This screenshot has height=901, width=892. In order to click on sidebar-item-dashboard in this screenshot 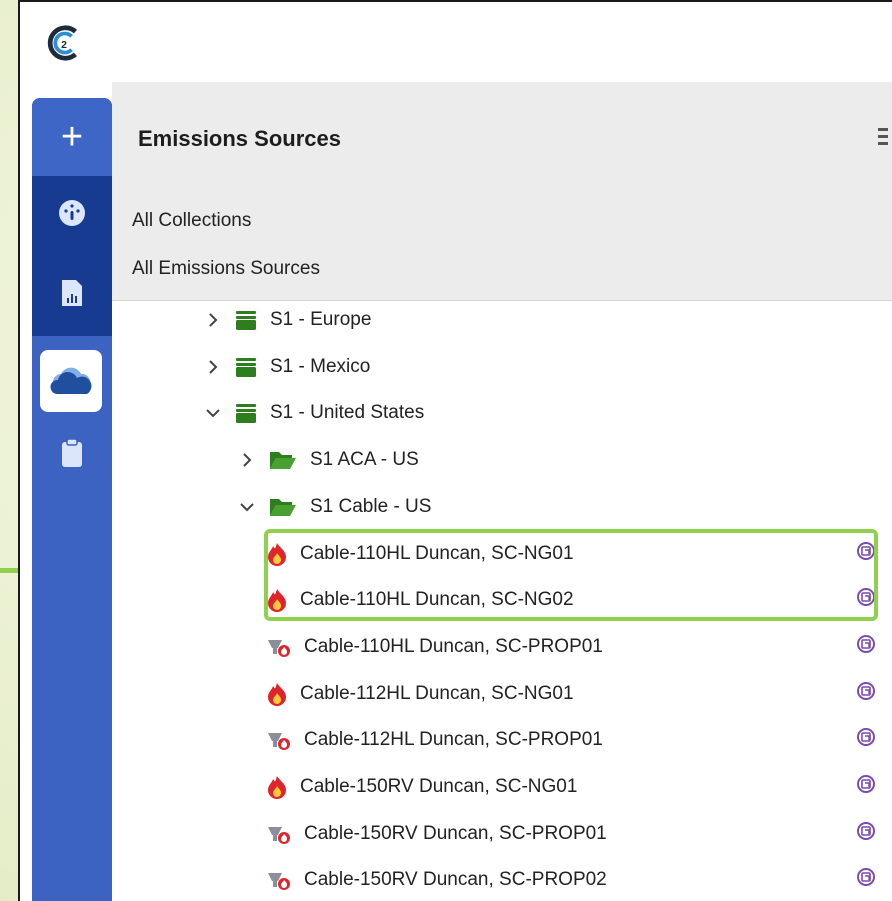, I will do `click(72, 213)`.